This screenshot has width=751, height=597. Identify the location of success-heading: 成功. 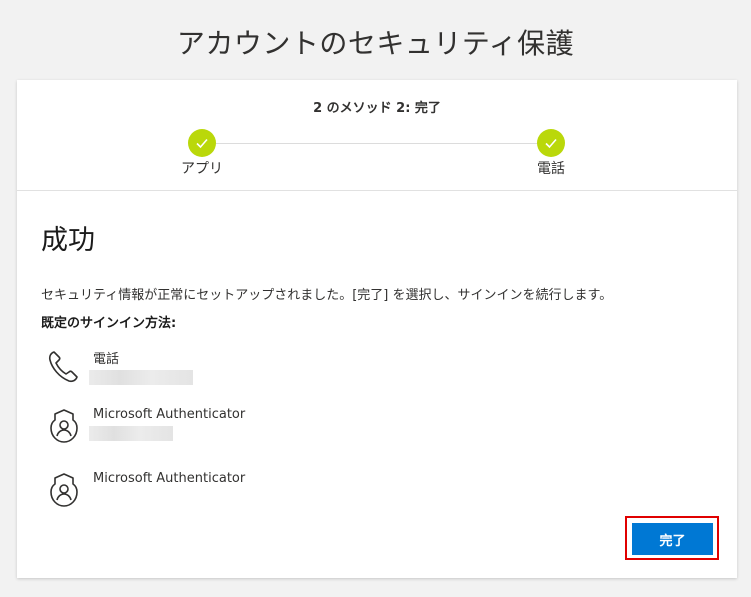
(68, 240).